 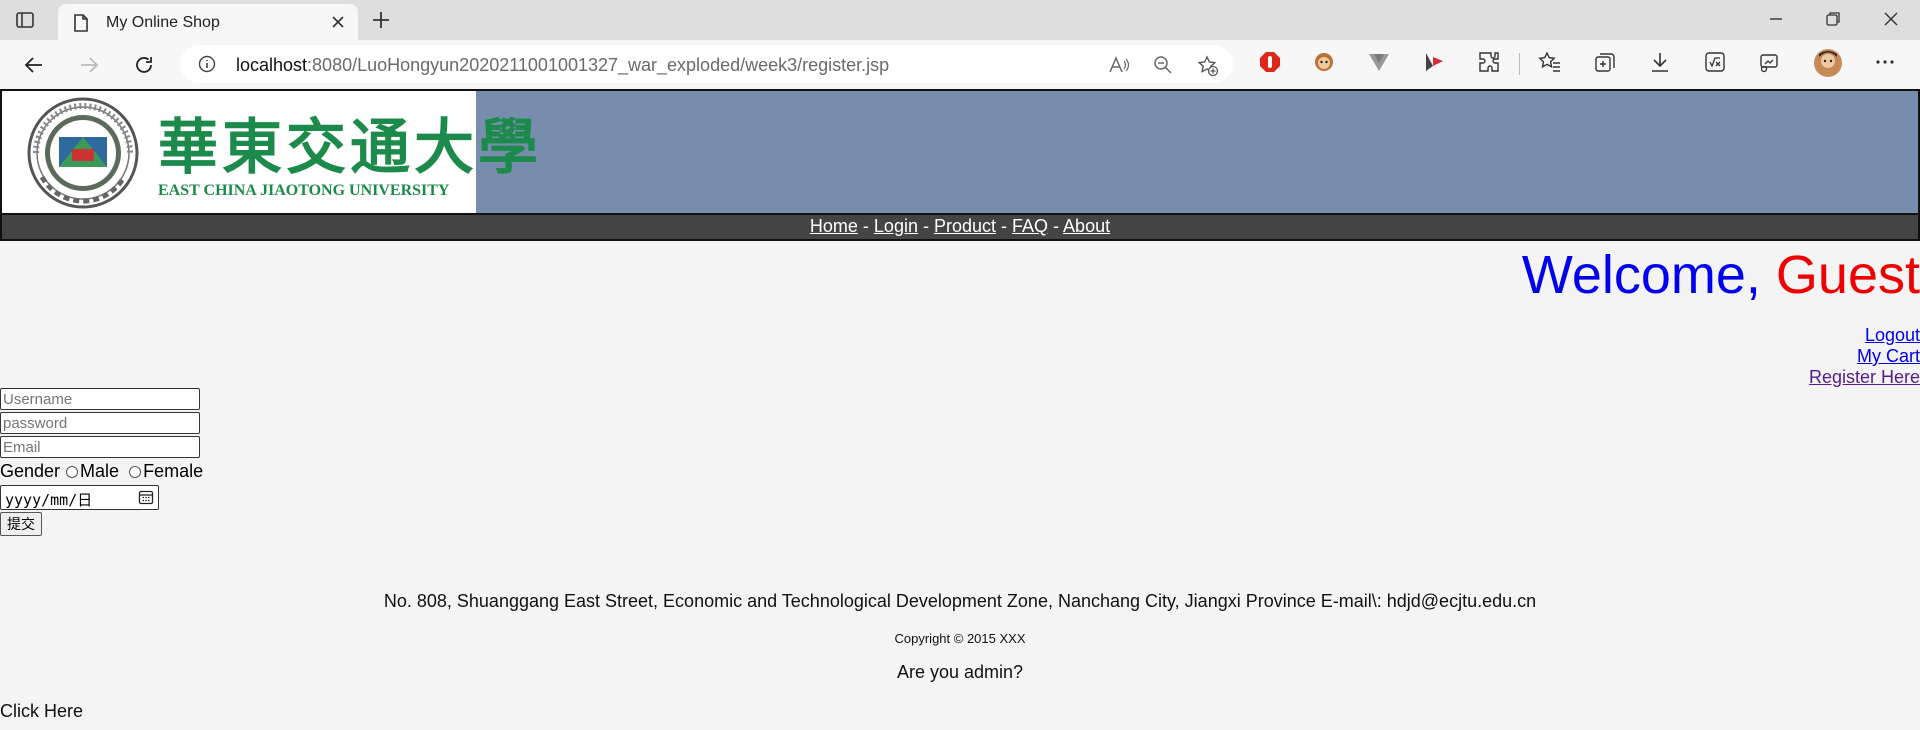 What do you see at coordinates (1847, 275) in the screenshot?
I see `welcome-username: Guest` at bounding box center [1847, 275].